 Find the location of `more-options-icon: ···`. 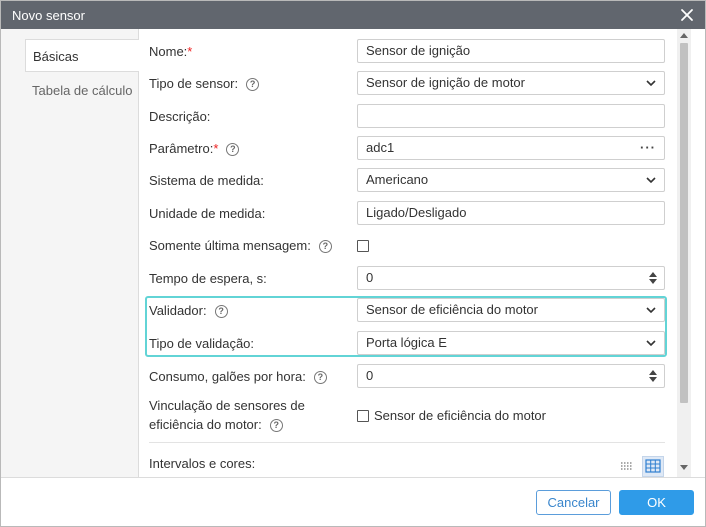

more-options-icon: ··· is located at coordinates (648, 148).